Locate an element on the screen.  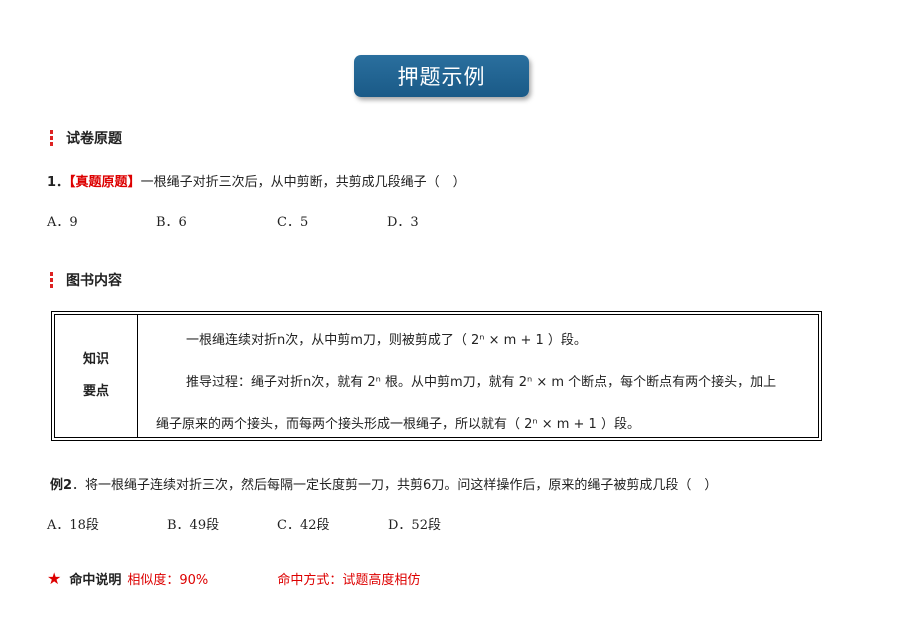
example-label: 例2 is located at coordinates (61, 485).